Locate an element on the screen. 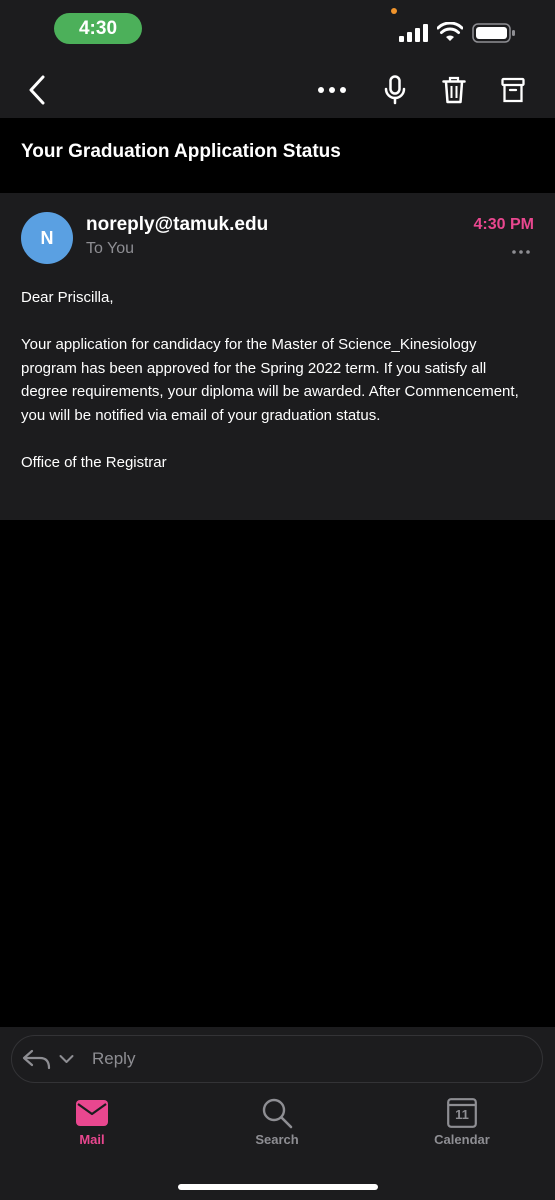 The image size is (555, 1200). recipient-label: To You is located at coordinates (110, 249).